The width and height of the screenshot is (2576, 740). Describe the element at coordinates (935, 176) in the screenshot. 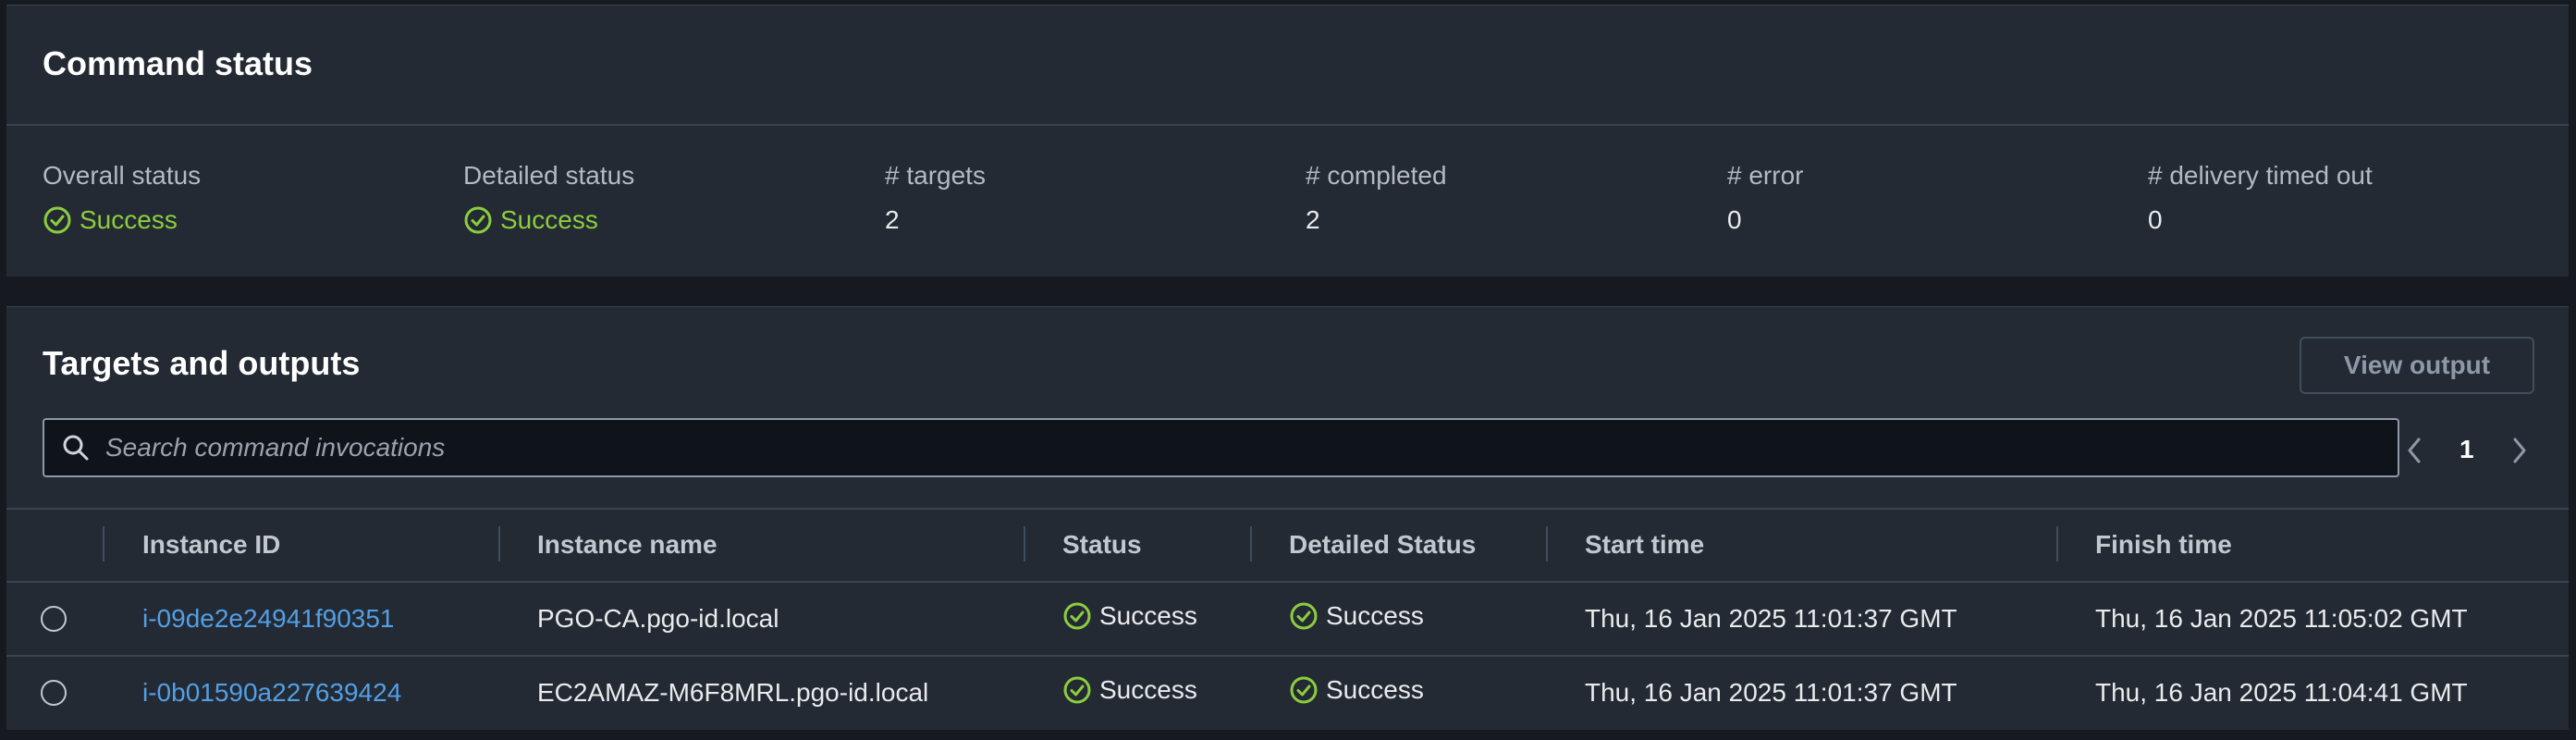

I see `targets-count-label: # targets` at that location.